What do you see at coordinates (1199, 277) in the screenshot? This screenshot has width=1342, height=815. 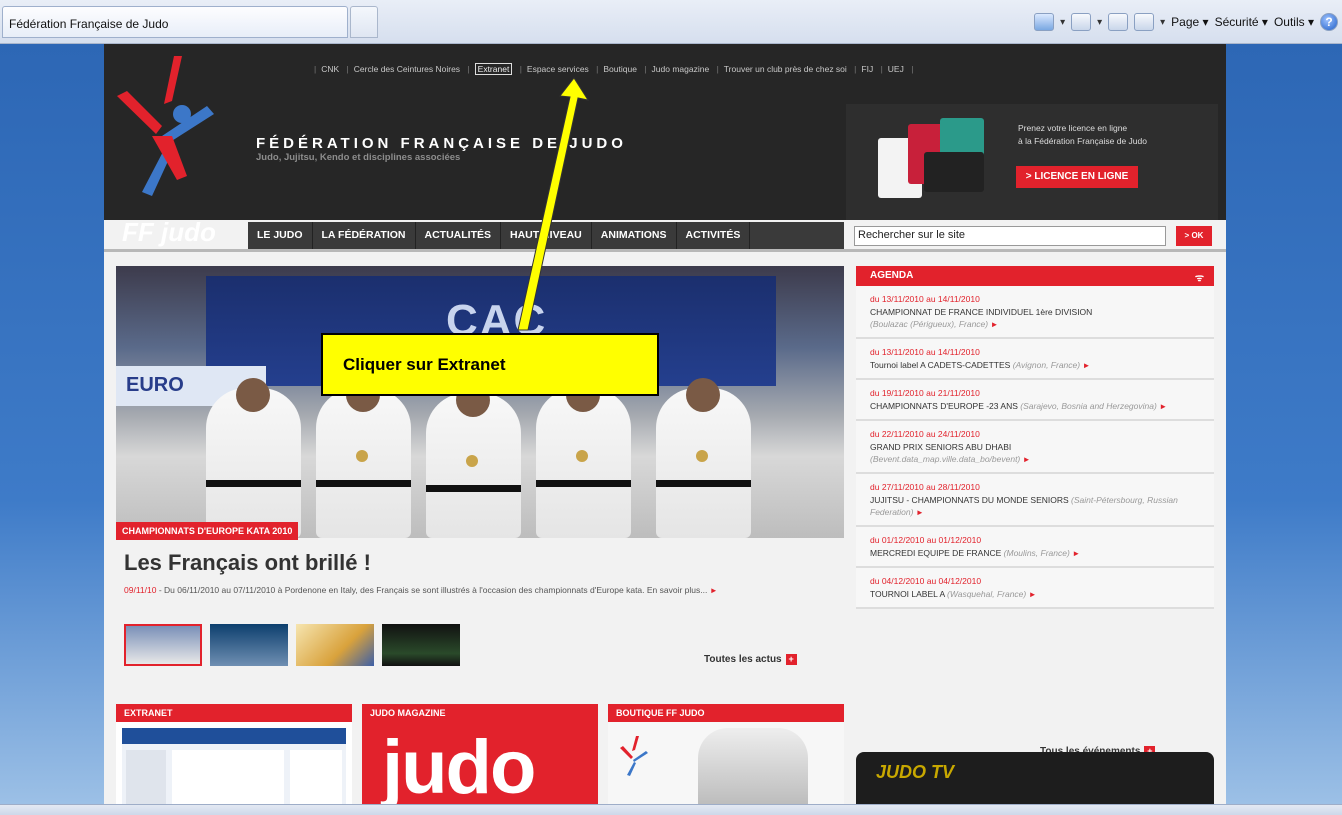 I see `rss-icon: ᯤ` at bounding box center [1199, 277].